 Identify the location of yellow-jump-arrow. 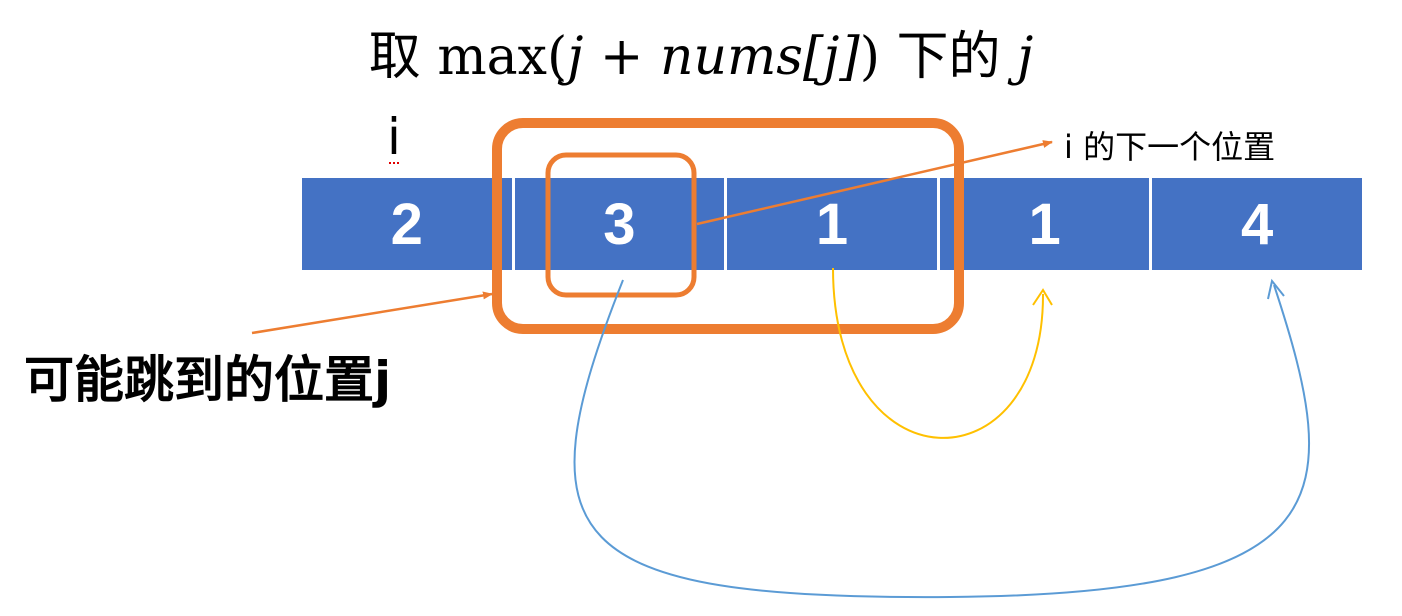
(938, 353).